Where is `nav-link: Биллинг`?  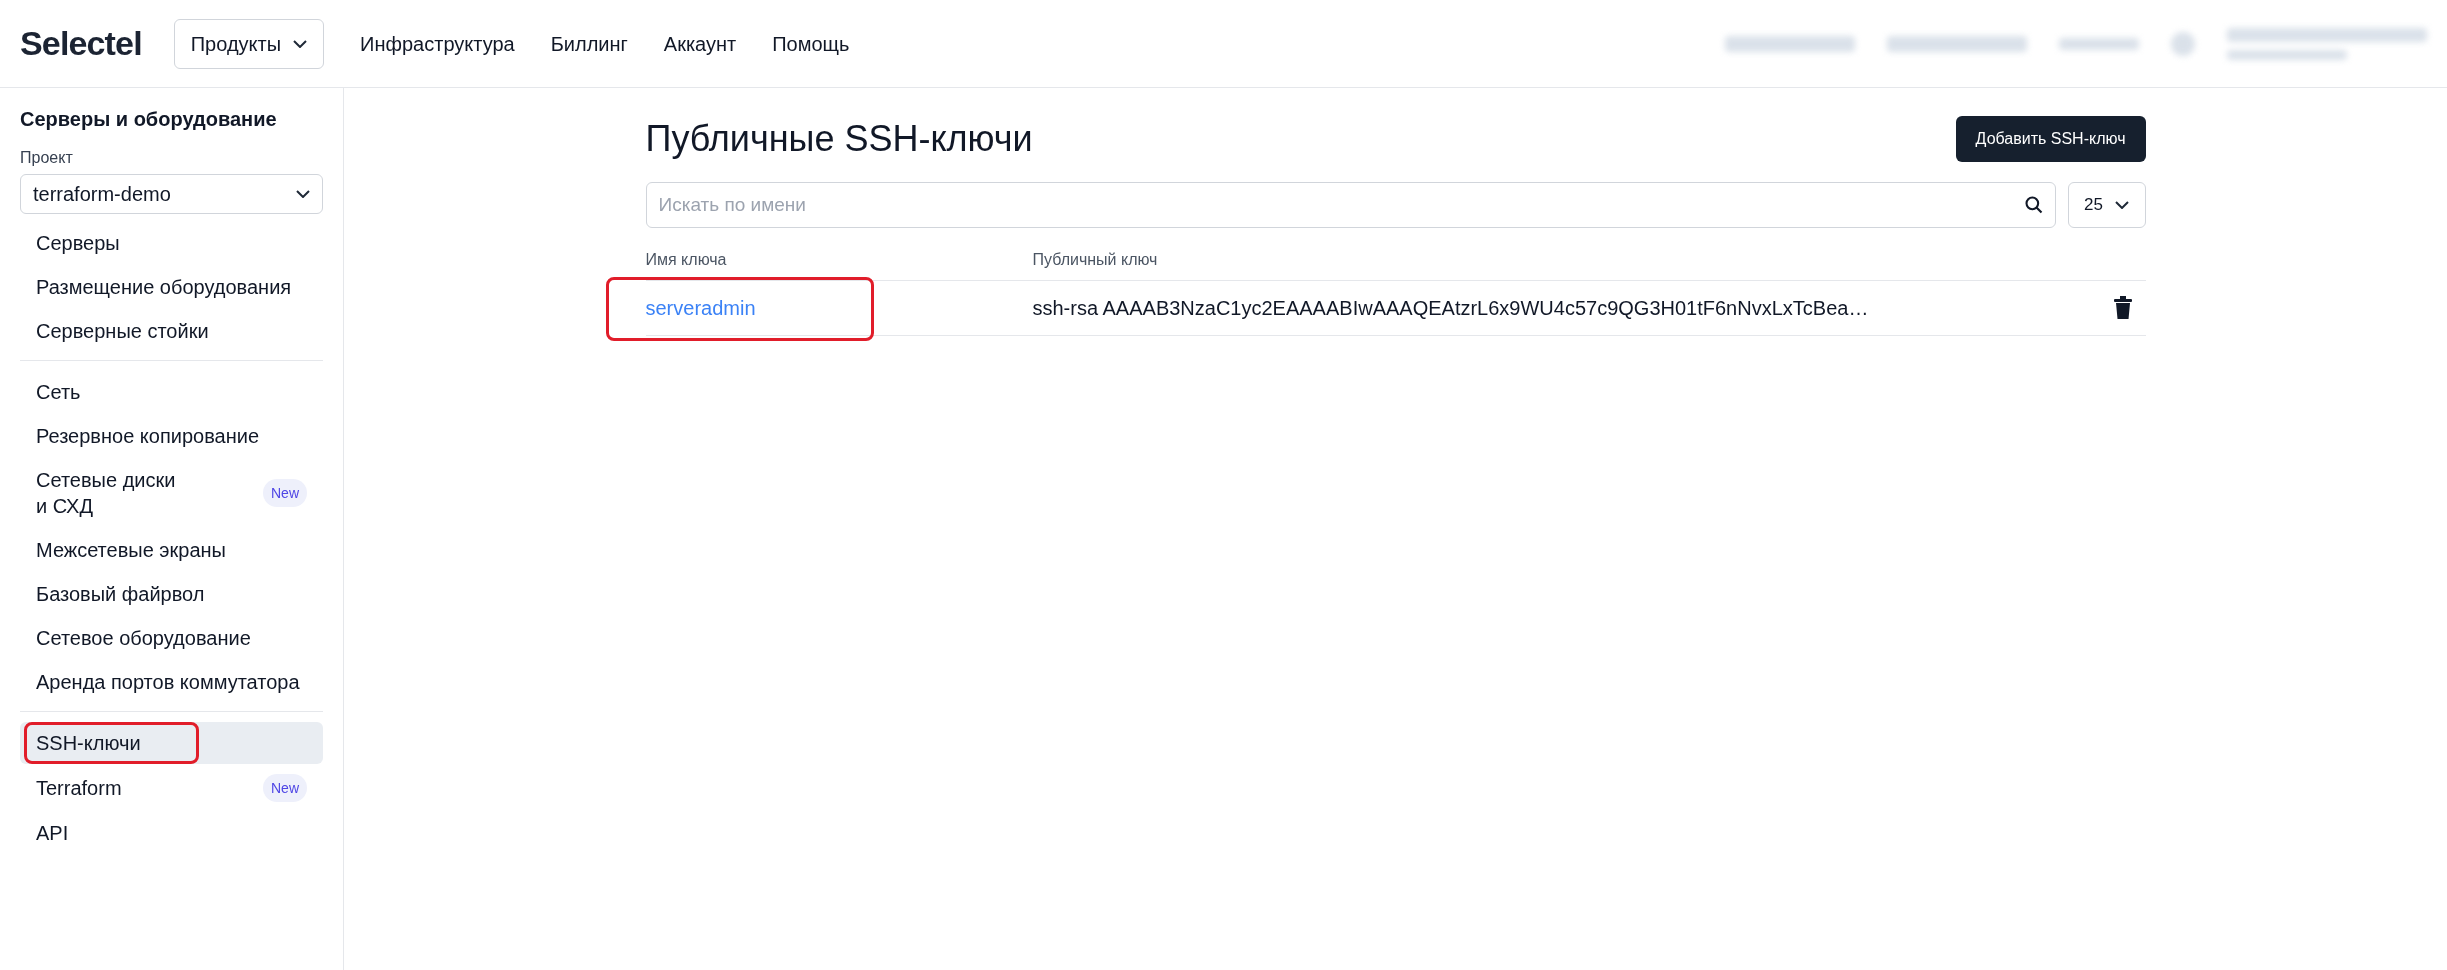 nav-link: Биллинг is located at coordinates (589, 43).